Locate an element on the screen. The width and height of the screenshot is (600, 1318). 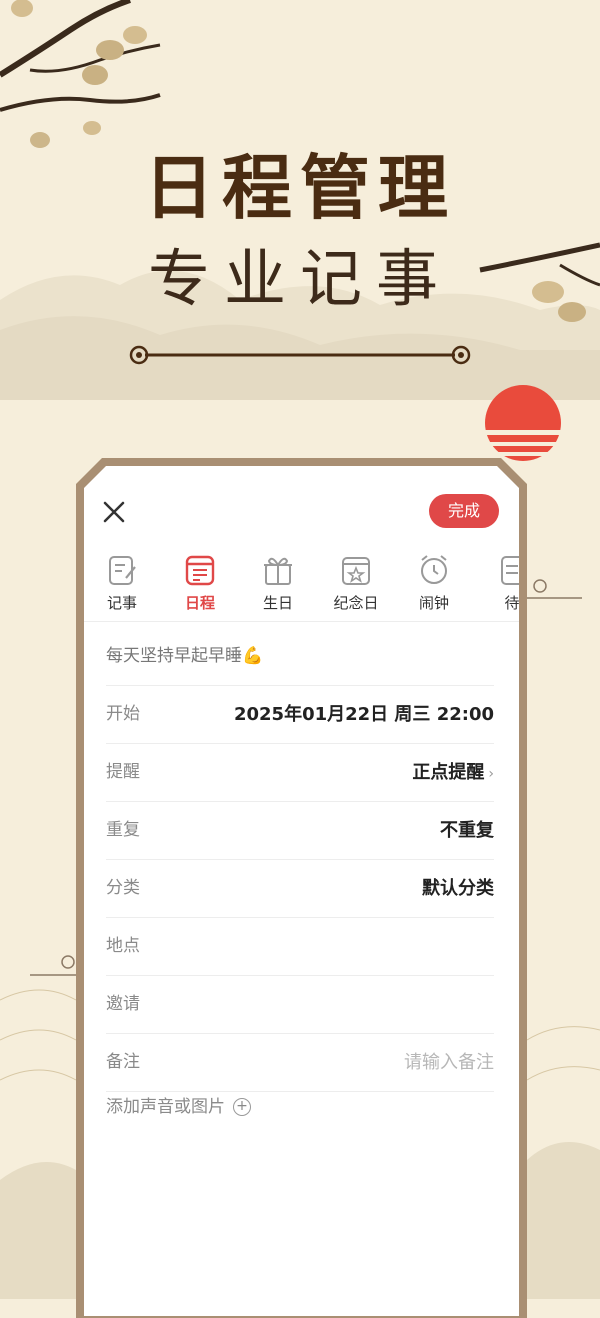
repeat-label: 重复 is located at coordinates (123, 830).